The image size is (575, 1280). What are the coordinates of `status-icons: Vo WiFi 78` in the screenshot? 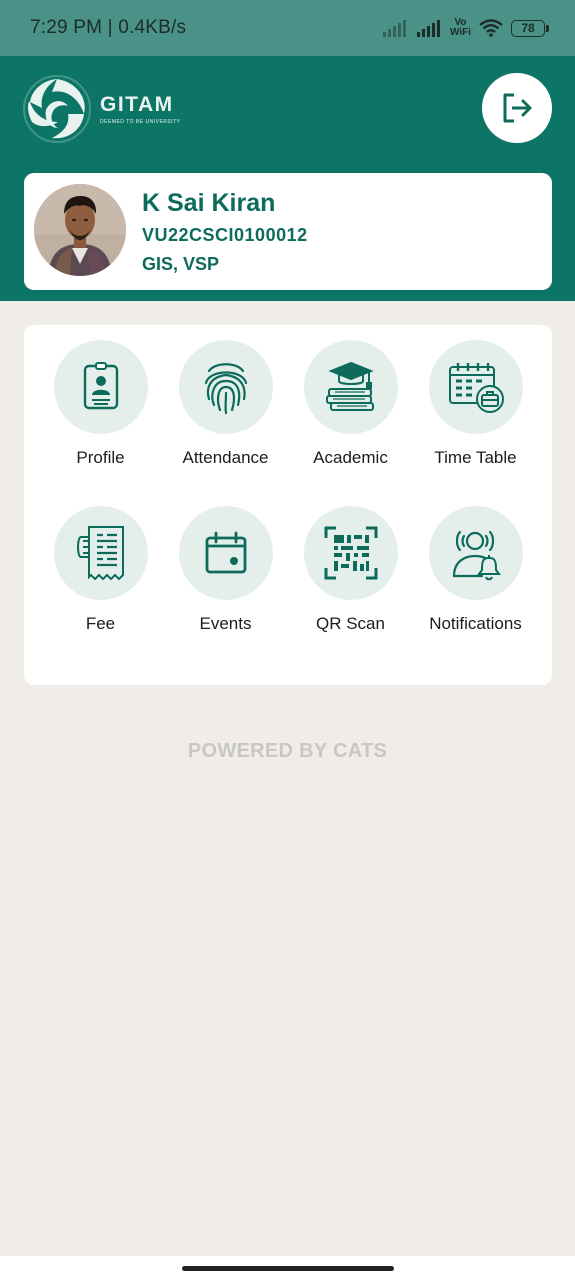 It's located at (465, 27).